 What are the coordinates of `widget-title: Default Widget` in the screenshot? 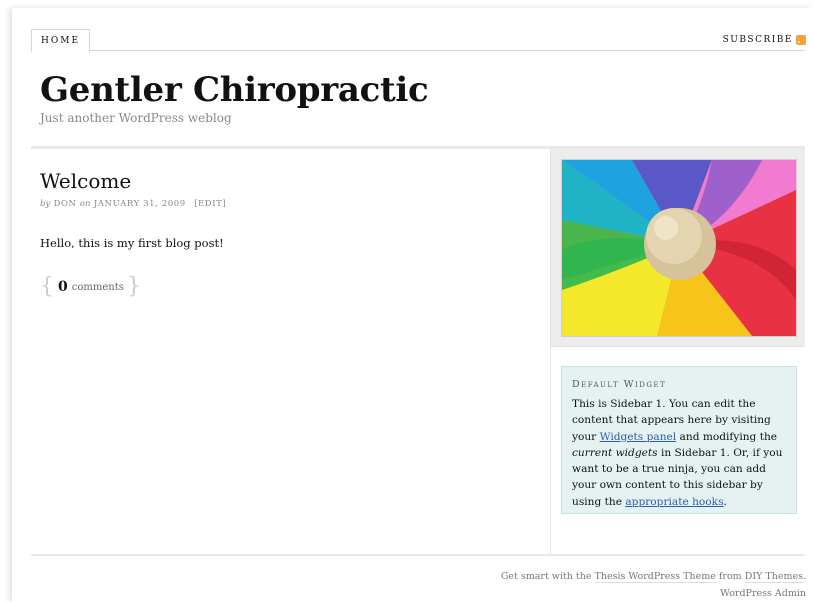 It's located at (619, 384).